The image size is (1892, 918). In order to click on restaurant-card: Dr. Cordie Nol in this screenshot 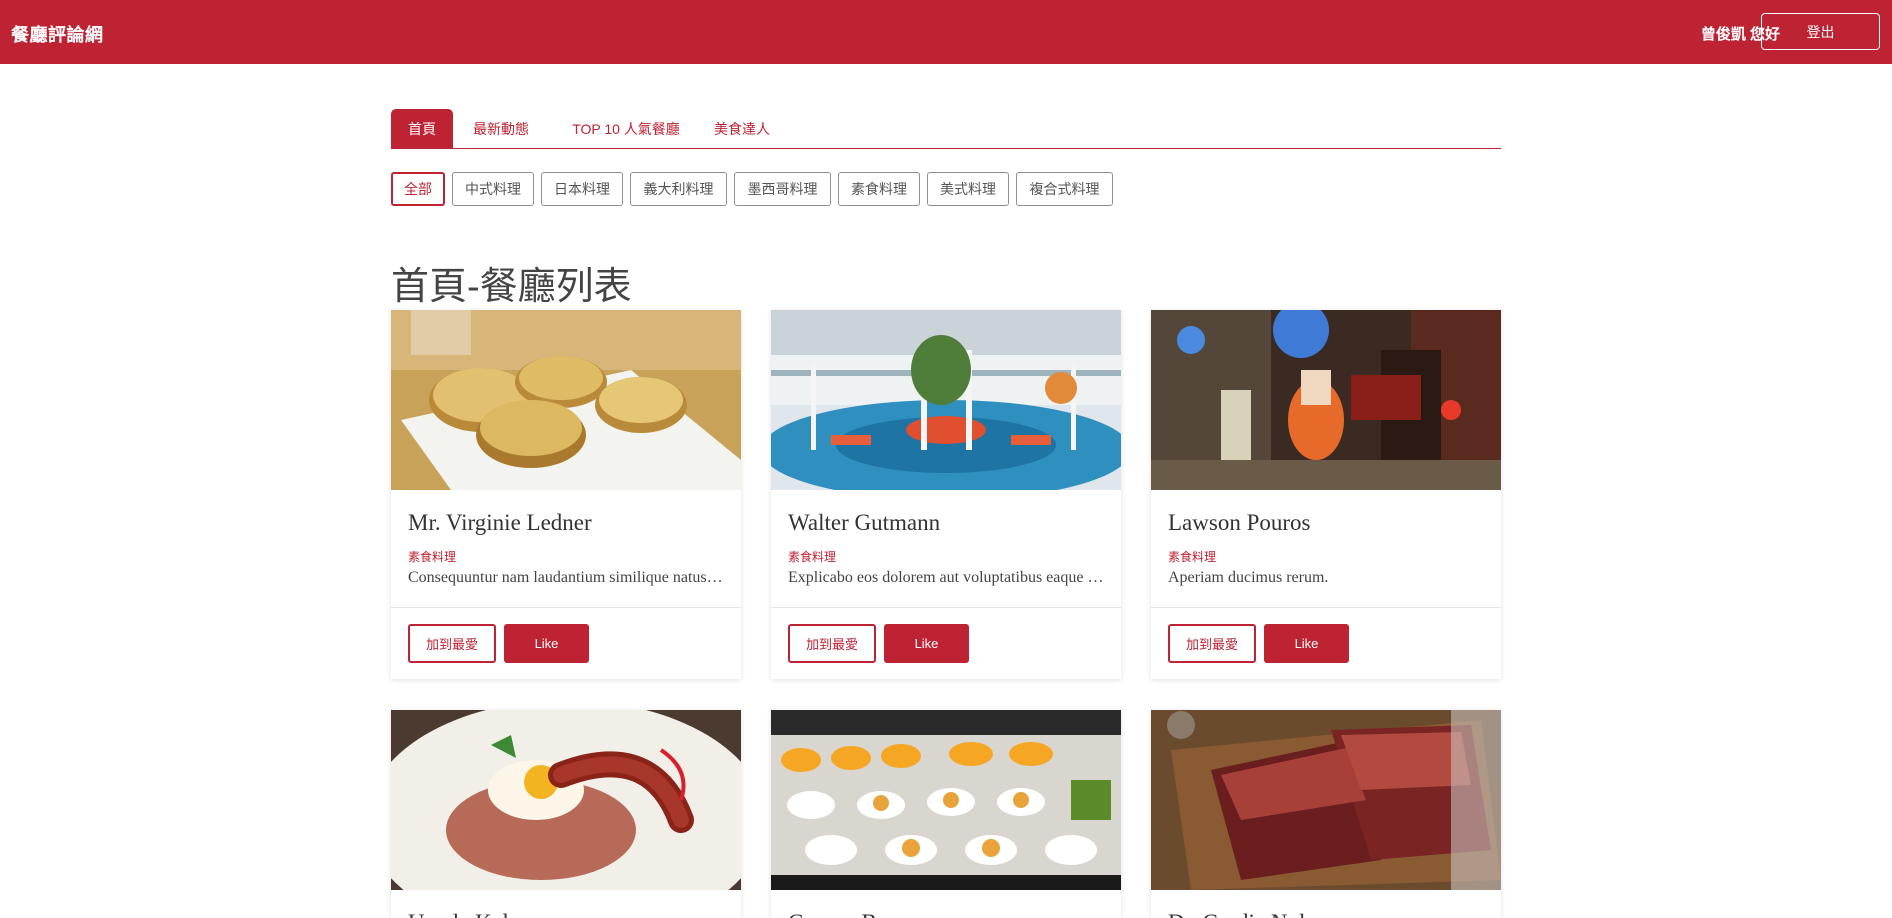, I will do `click(1326, 814)`.